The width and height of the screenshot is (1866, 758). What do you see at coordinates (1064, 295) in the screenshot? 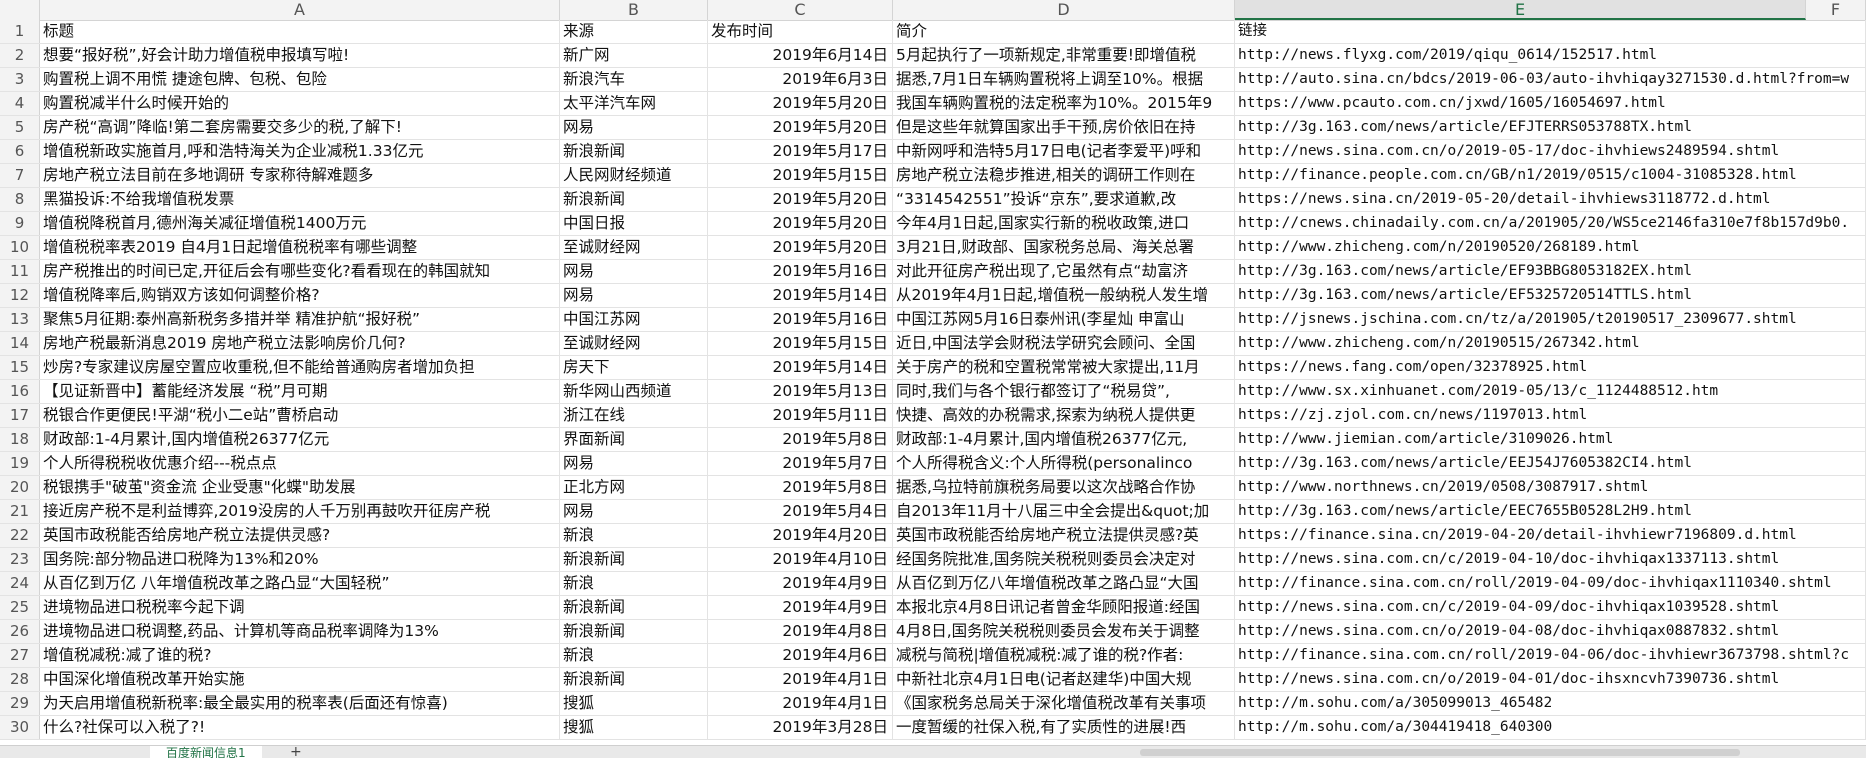
I see `cell-summary: 从2019年4月1日起,增值税一般纳税人发生增` at bounding box center [1064, 295].